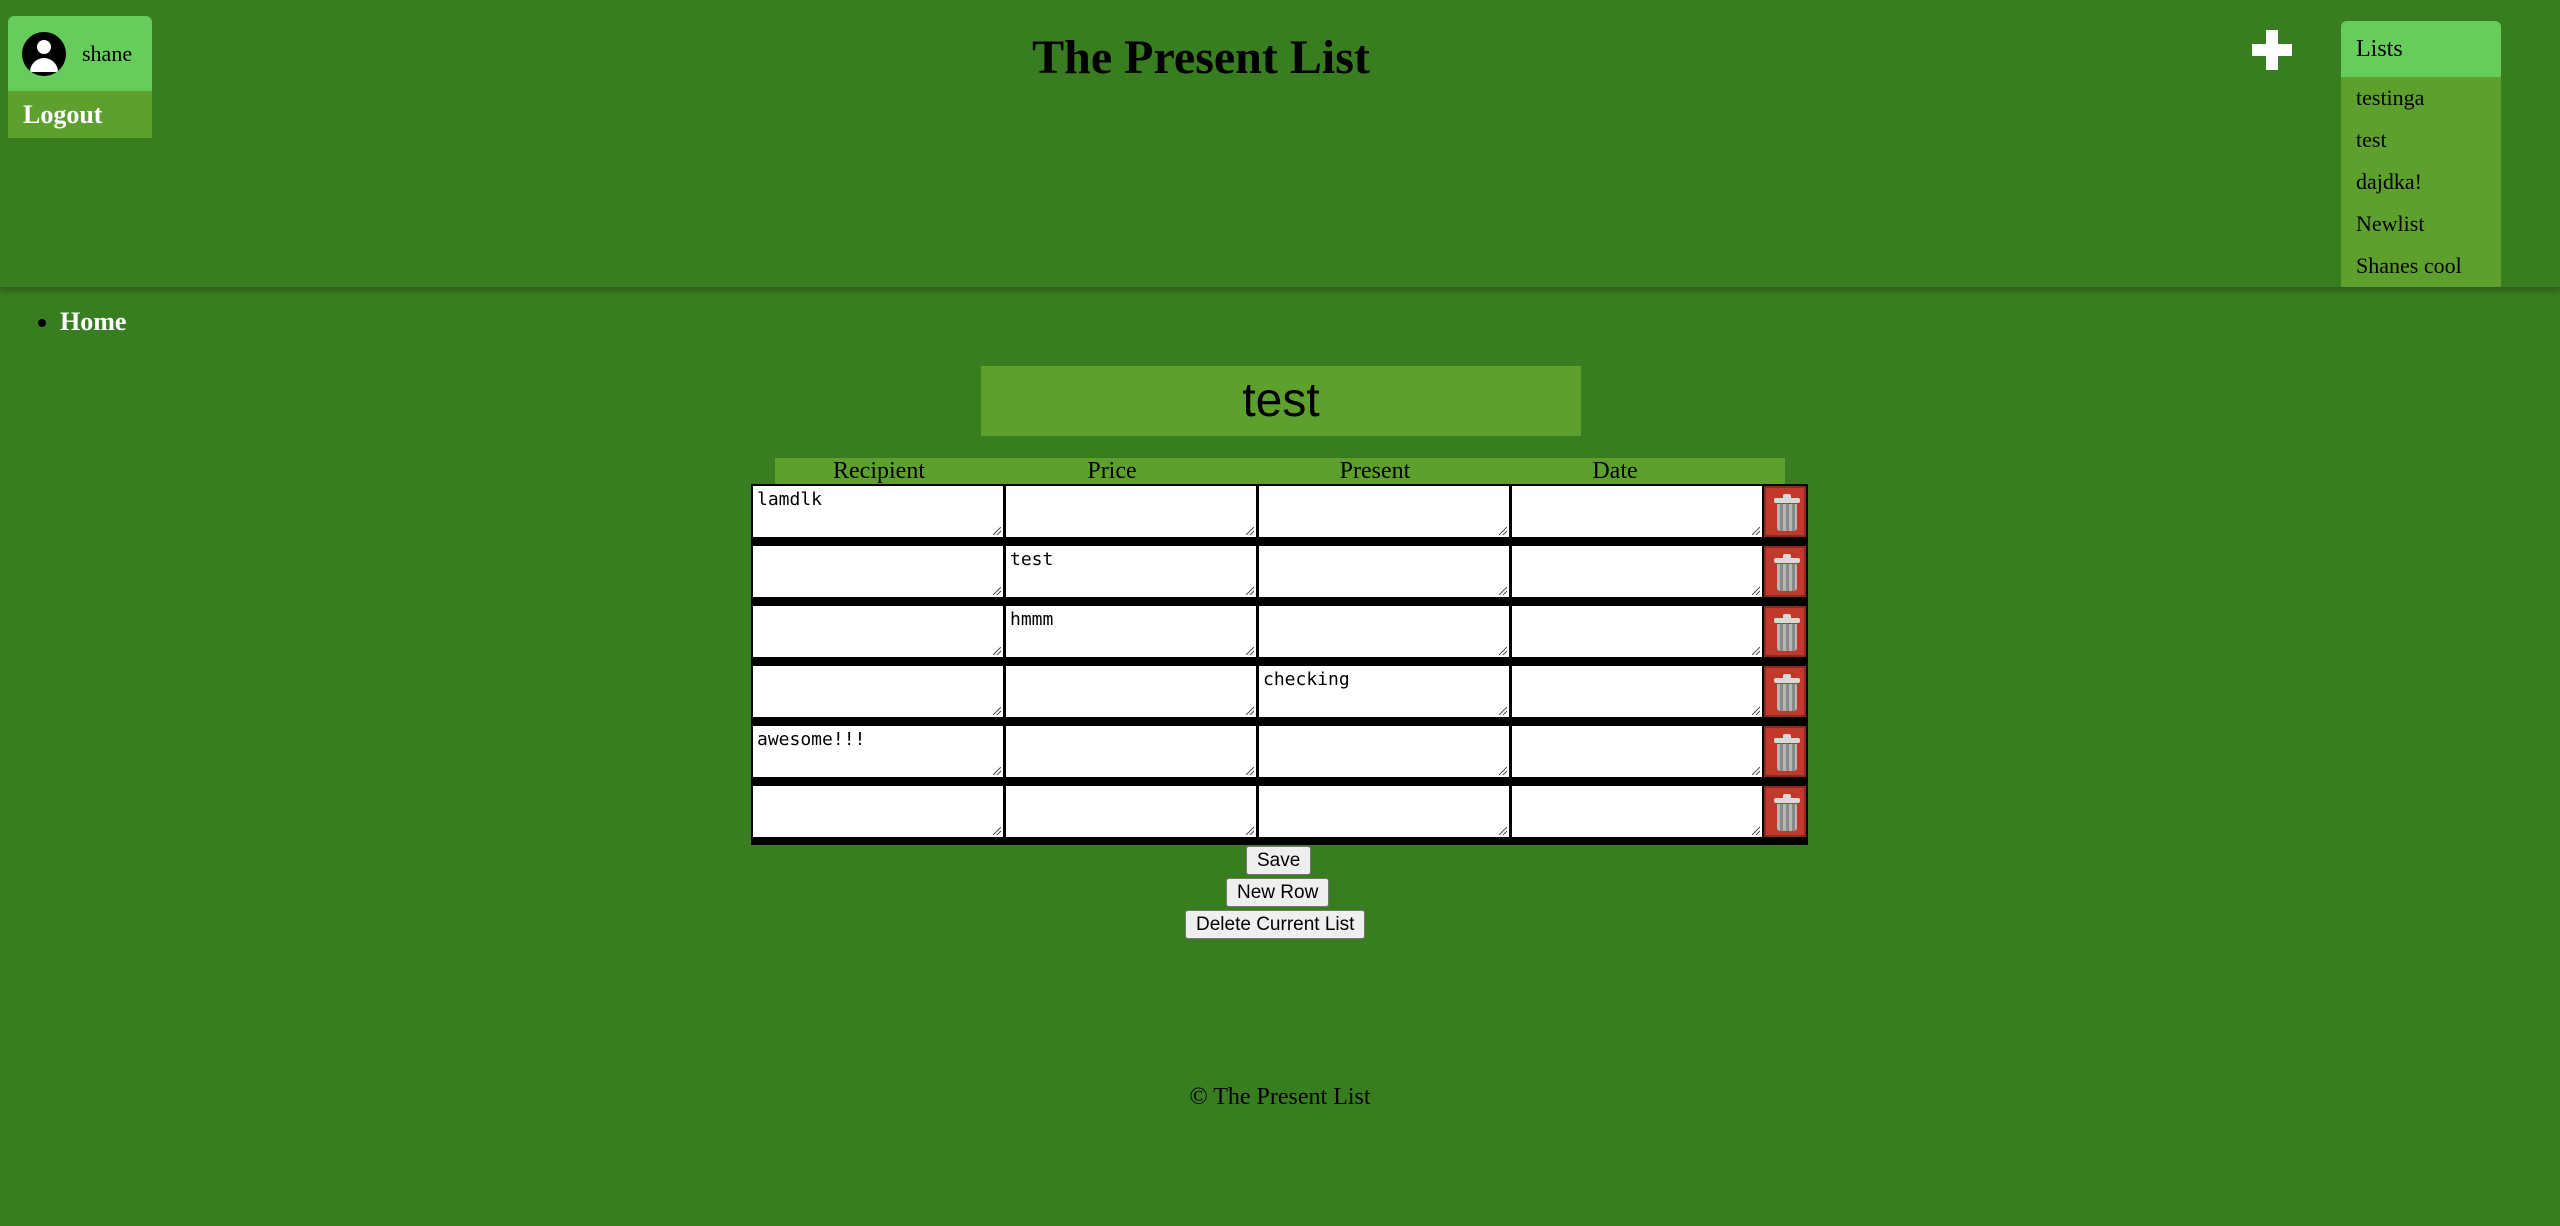 This screenshot has width=2560, height=1226. What do you see at coordinates (1131, 631) in the screenshot?
I see `price-textarea: hmmm` at bounding box center [1131, 631].